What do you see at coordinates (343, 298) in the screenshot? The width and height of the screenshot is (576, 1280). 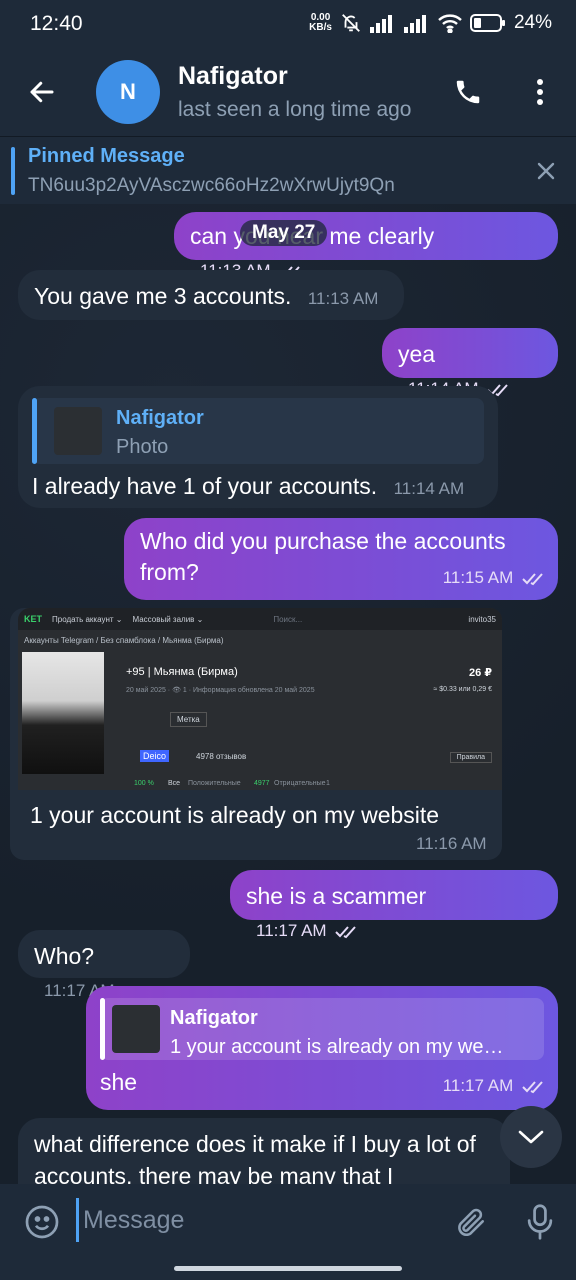 I see `message-time: 11:13 AM` at bounding box center [343, 298].